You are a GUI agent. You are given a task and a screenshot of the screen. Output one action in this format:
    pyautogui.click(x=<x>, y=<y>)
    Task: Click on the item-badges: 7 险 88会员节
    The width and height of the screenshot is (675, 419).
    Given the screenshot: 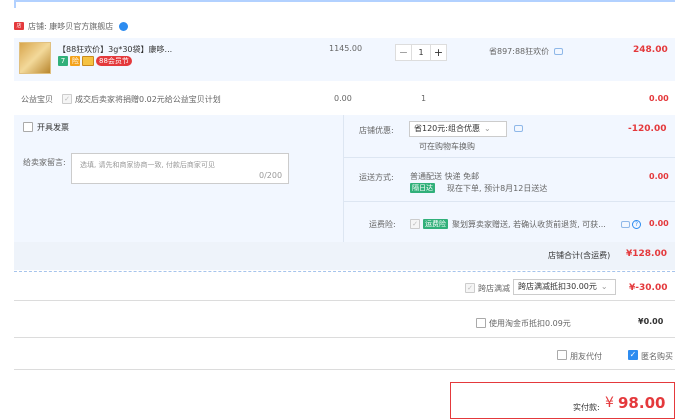 What is the action you would take?
    pyautogui.click(x=95, y=61)
    